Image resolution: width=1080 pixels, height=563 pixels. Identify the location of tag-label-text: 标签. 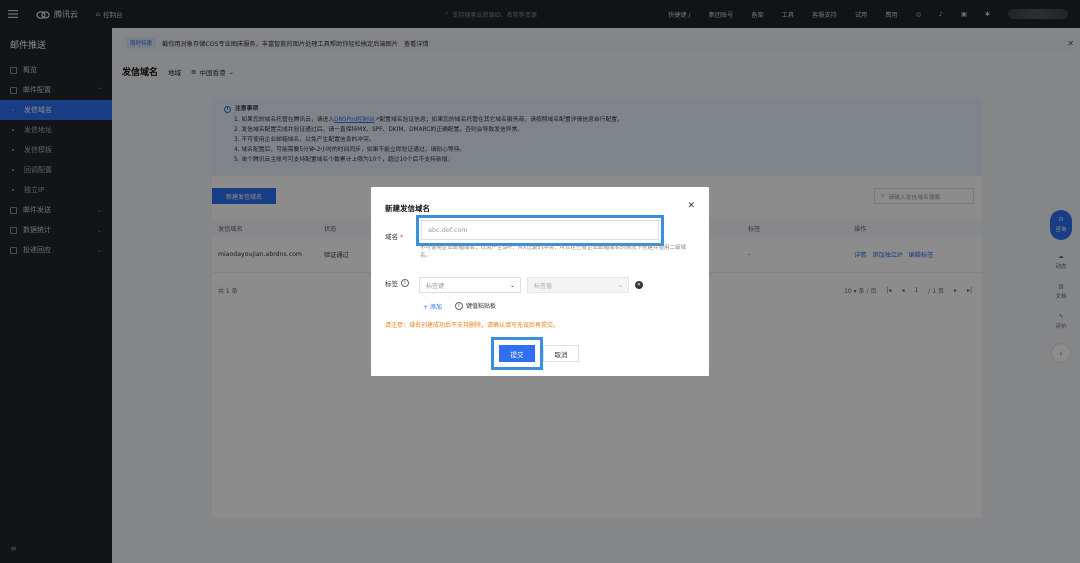
(391, 284).